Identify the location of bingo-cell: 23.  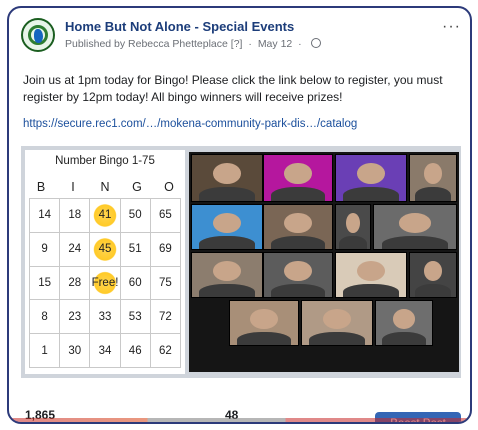
(75, 317).